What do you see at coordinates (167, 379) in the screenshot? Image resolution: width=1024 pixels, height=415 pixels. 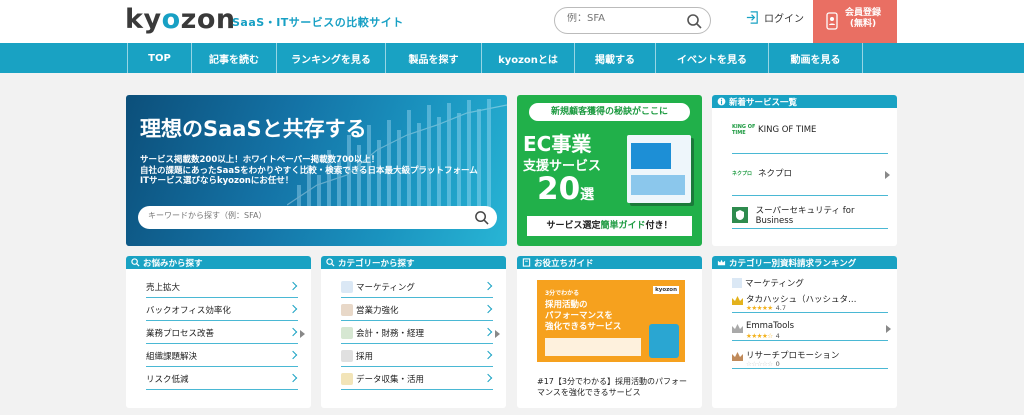 I see `worry-label: リスク低減` at bounding box center [167, 379].